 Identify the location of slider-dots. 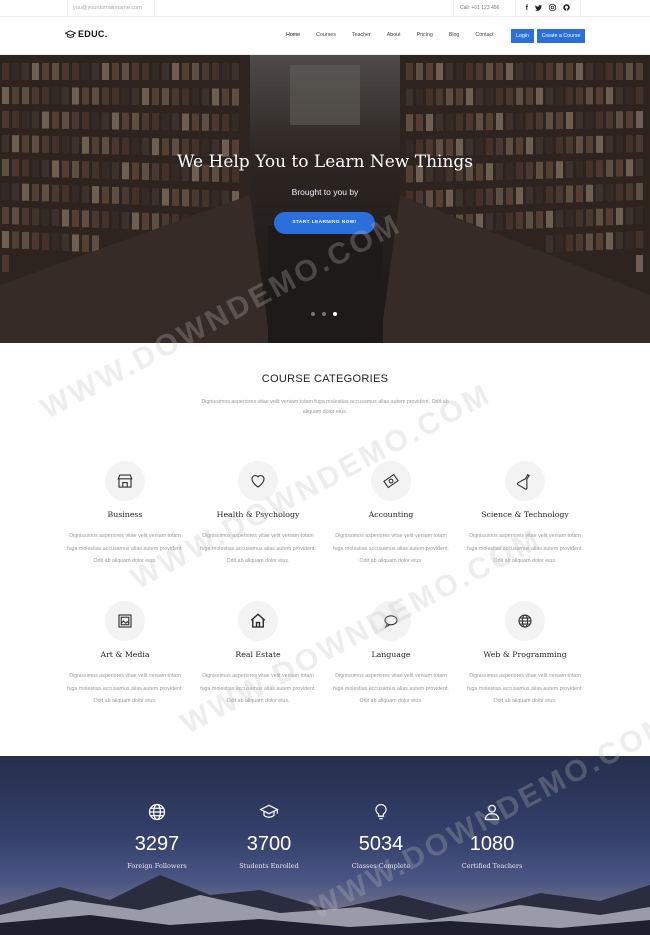
(324, 314).